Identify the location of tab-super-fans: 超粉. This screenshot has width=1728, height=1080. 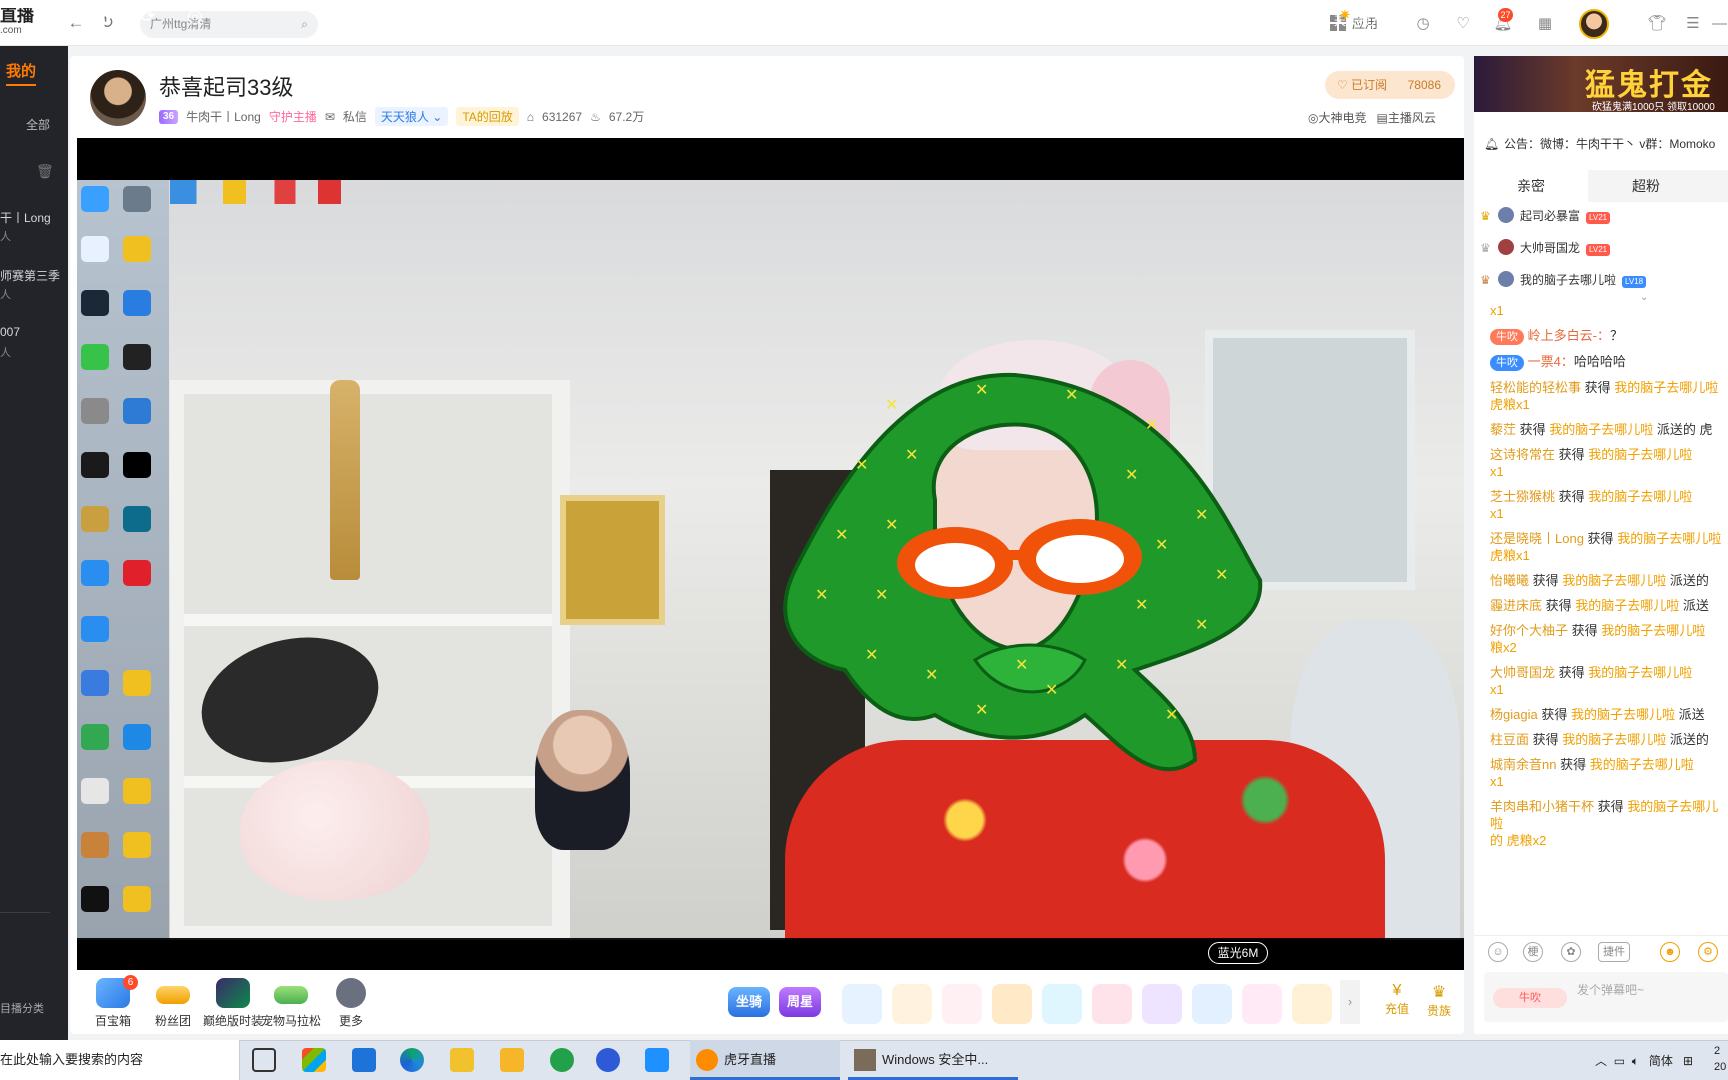
(1646, 186).